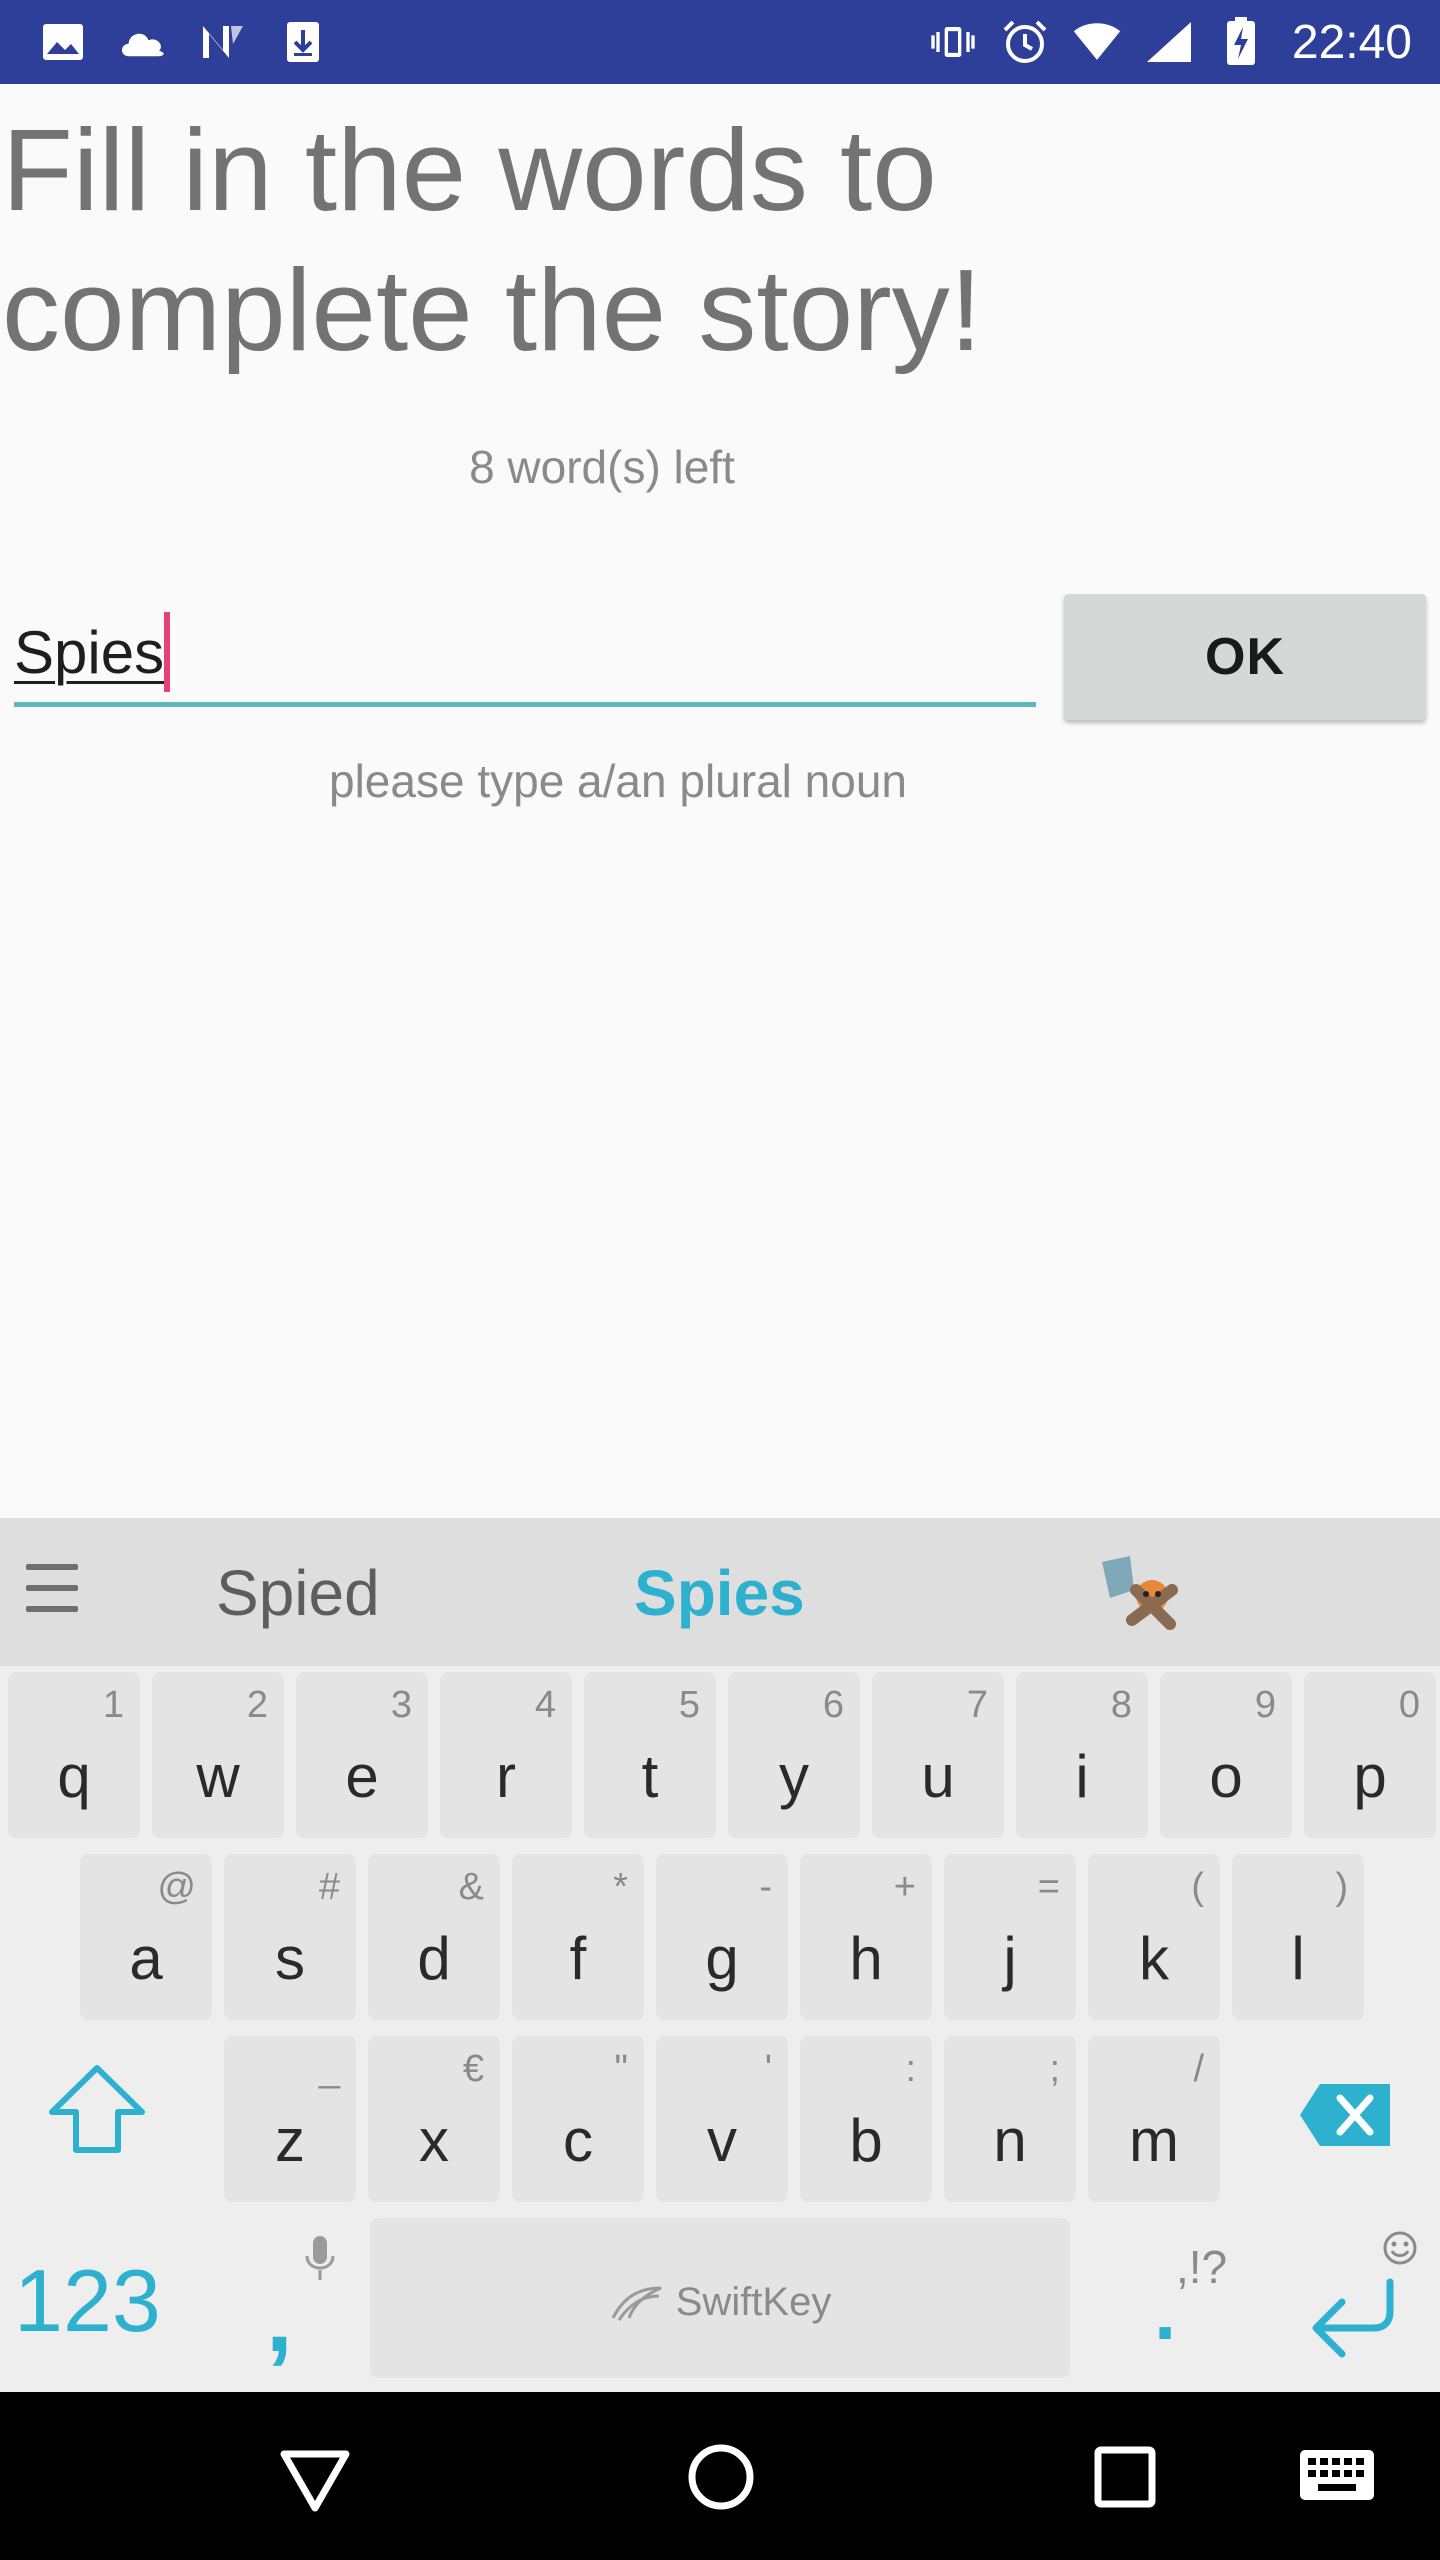  What do you see at coordinates (621, 2069) in the screenshot?
I see `key-hint: "` at bounding box center [621, 2069].